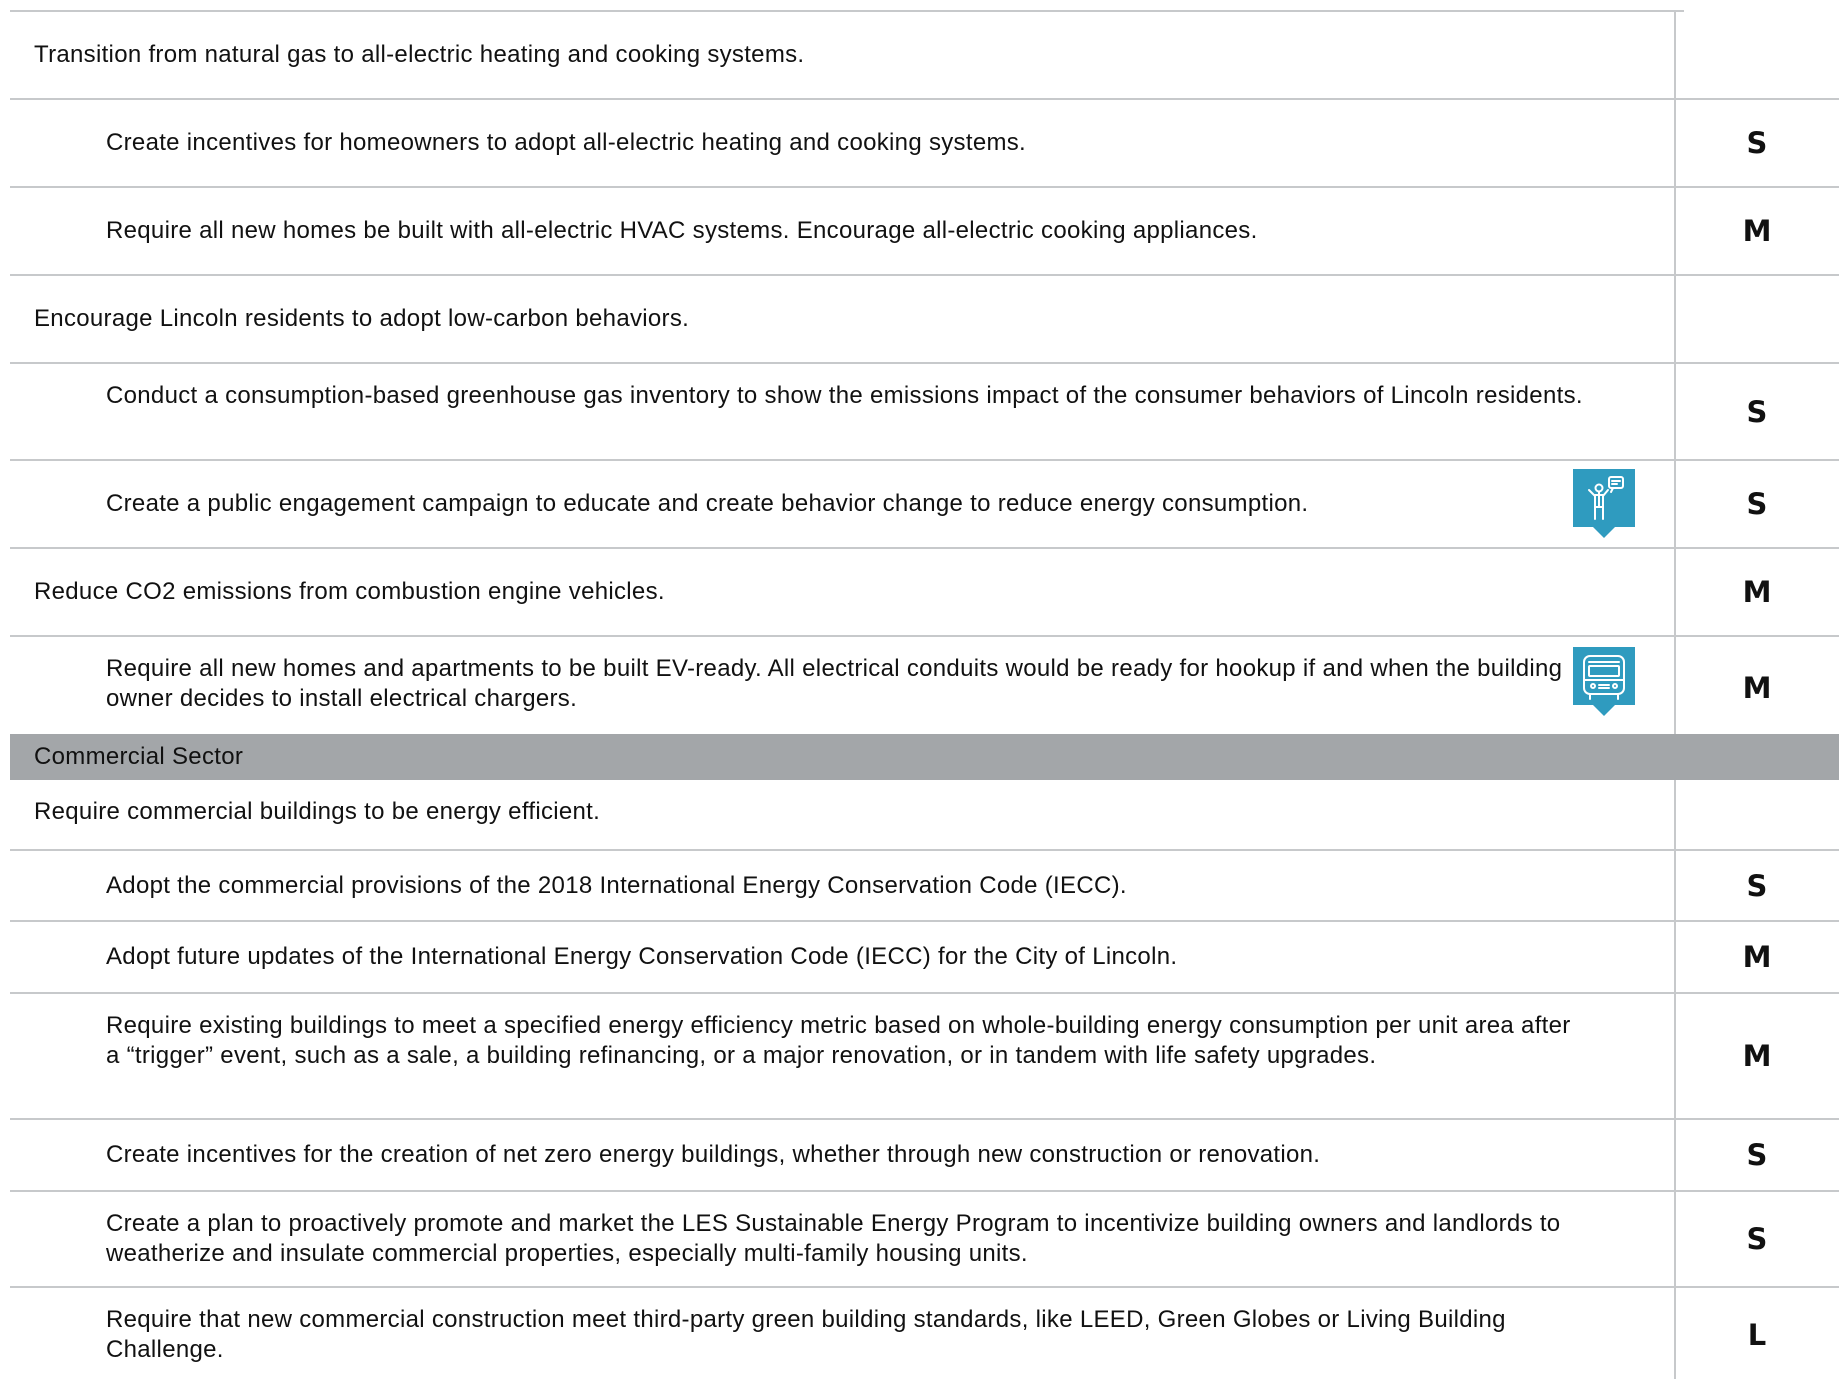 The width and height of the screenshot is (1841, 1379). I want to click on bus-icon, so click(1604, 681).